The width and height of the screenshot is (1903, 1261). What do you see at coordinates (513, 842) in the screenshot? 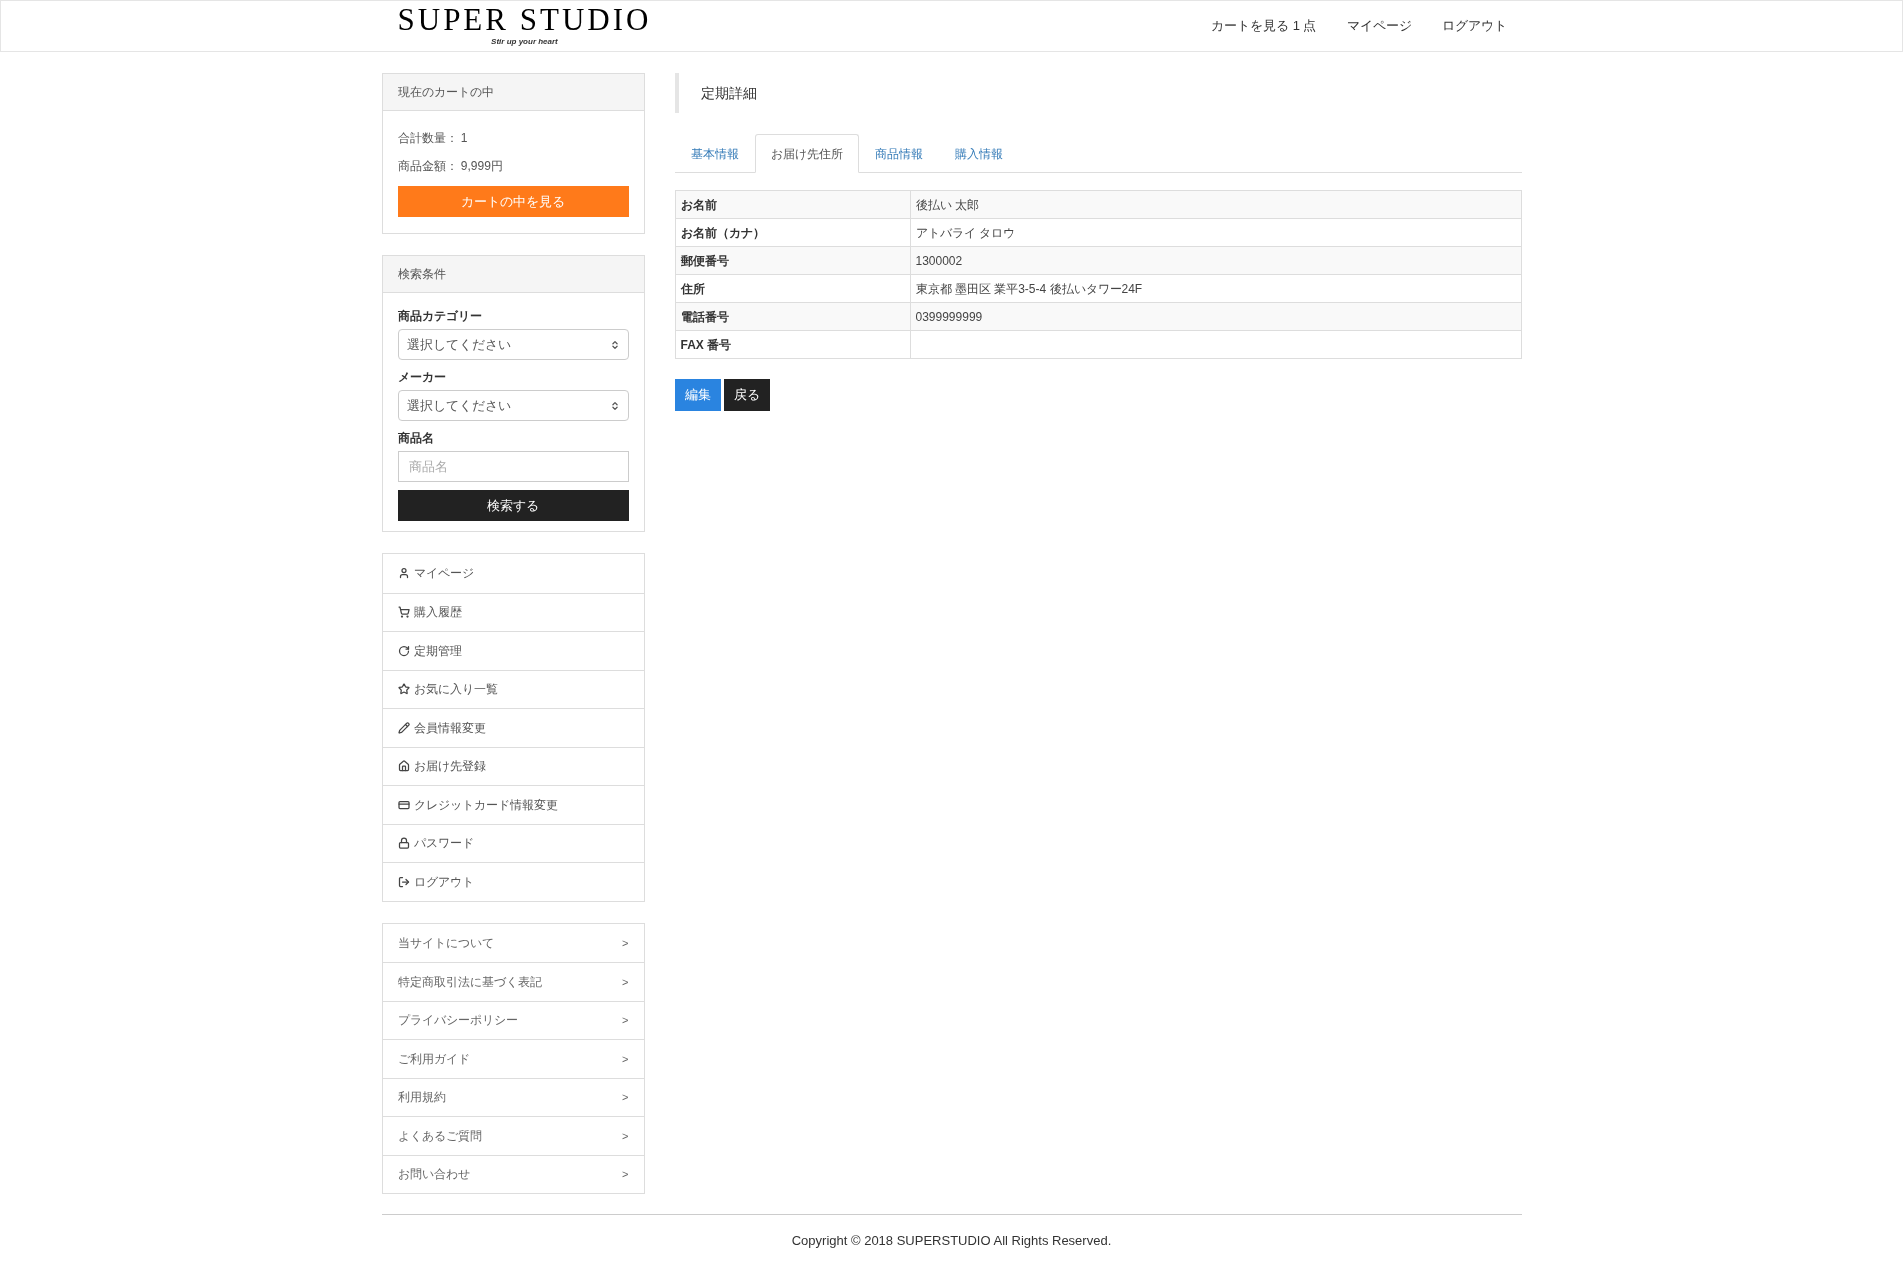
I see `menu-item: パスワード` at bounding box center [513, 842].